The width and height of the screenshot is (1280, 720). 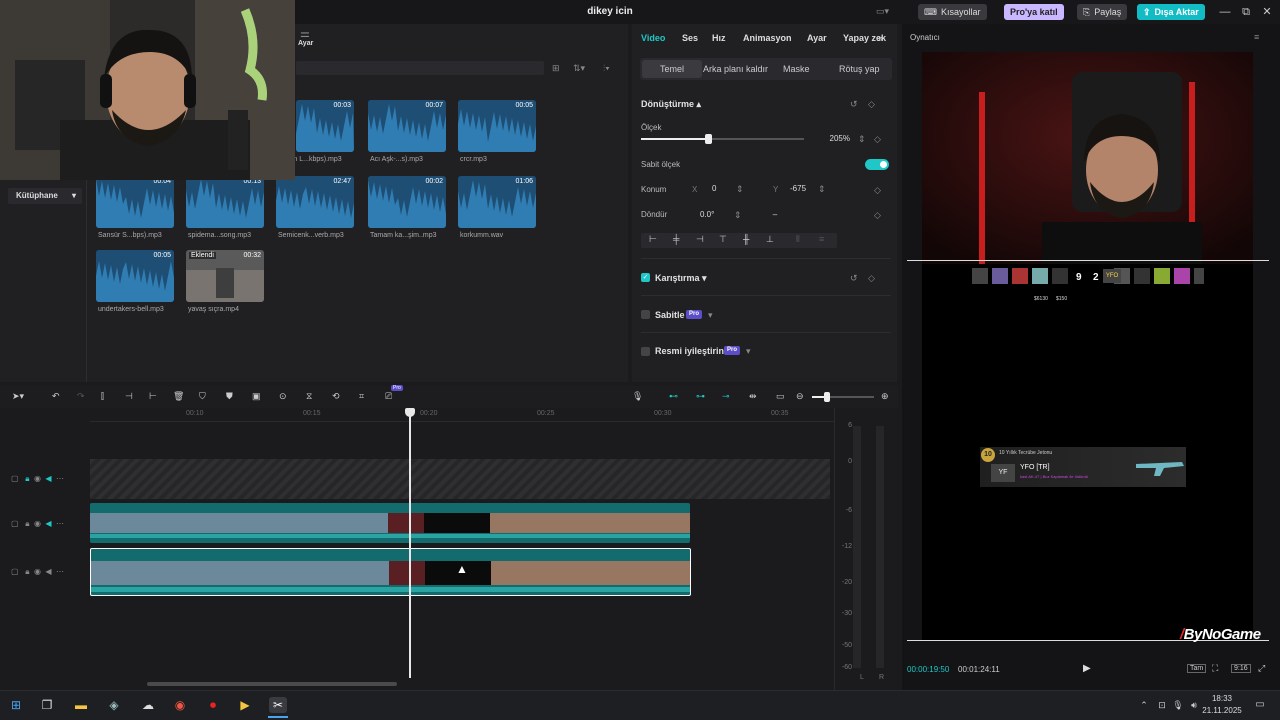 What do you see at coordinates (821, 239) in the screenshot?
I see `distribute-v-icon: ≡` at bounding box center [821, 239].